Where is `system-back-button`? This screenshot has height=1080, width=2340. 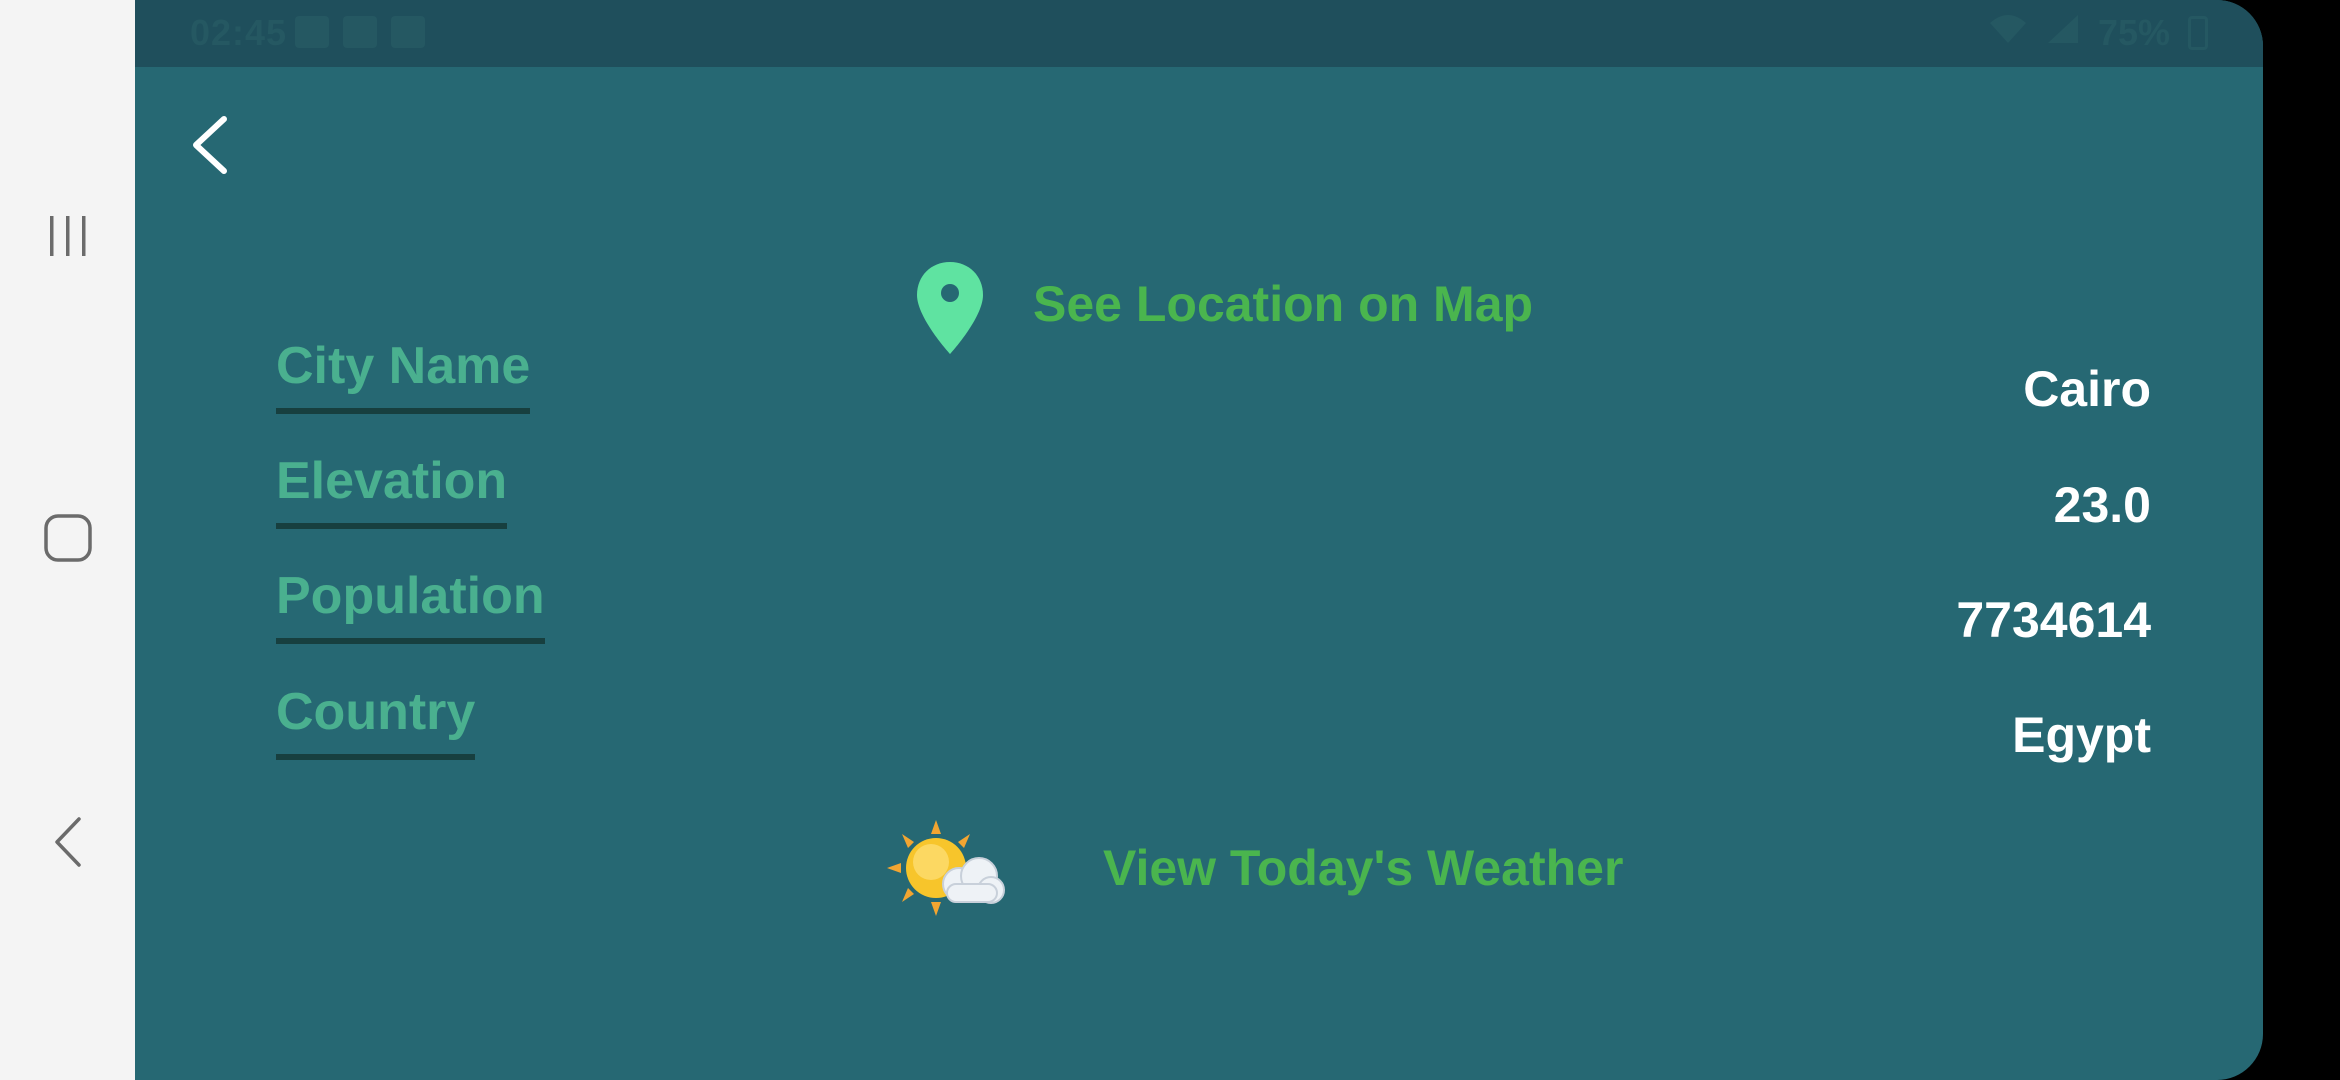
system-back-button is located at coordinates (68, 844).